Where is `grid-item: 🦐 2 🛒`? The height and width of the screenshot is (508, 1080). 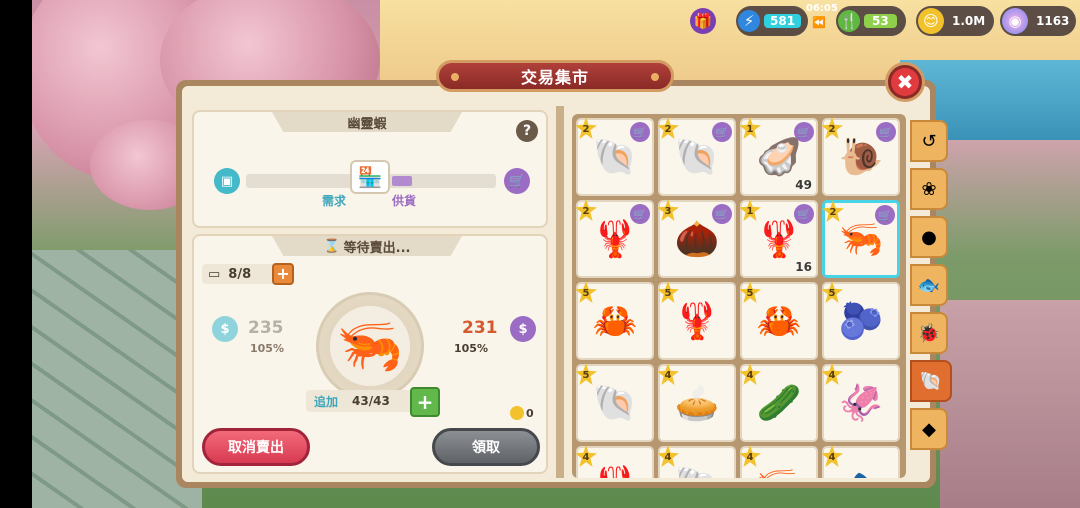
grid-item: 🦐 2 🛒 is located at coordinates (861, 239).